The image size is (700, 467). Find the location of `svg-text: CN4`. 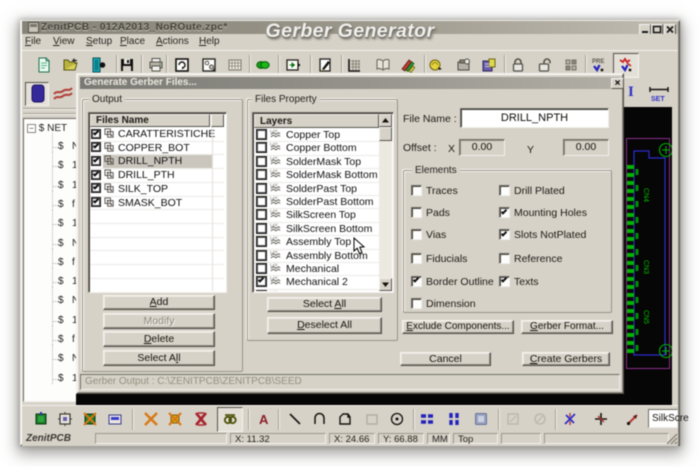

svg-text: CN4 is located at coordinates (645, 195).